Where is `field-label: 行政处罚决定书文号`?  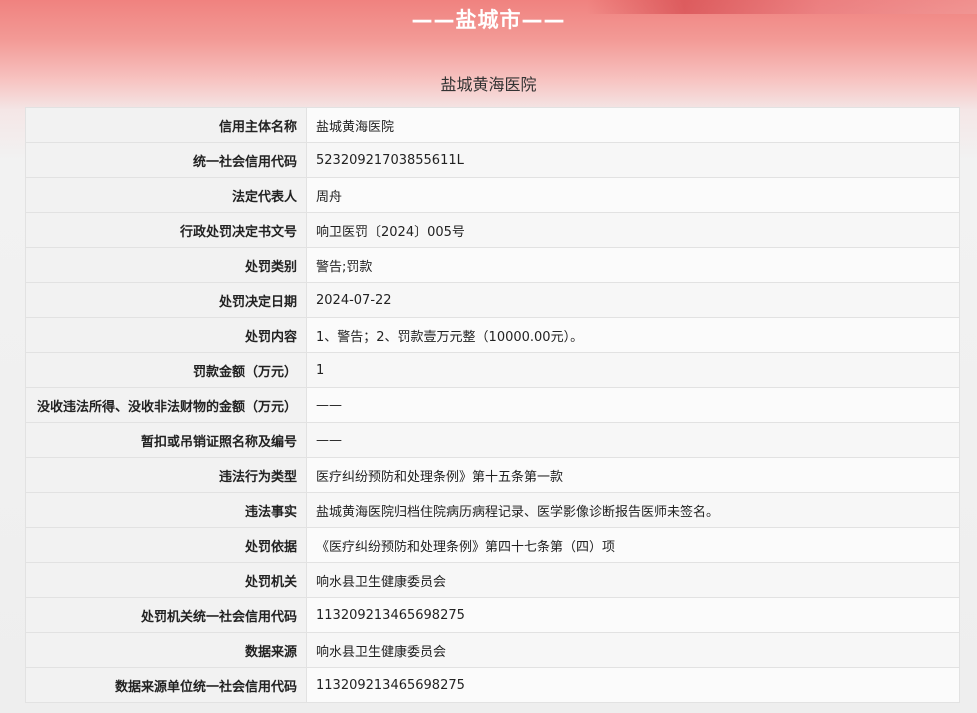
field-label: 行政处罚决定书文号 is located at coordinates (166, 230).